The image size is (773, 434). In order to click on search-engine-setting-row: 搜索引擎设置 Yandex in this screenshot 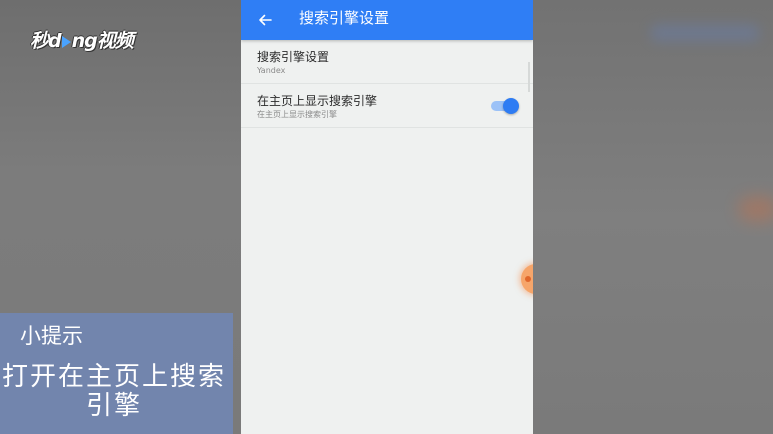, I will do `click(387, 62)`.